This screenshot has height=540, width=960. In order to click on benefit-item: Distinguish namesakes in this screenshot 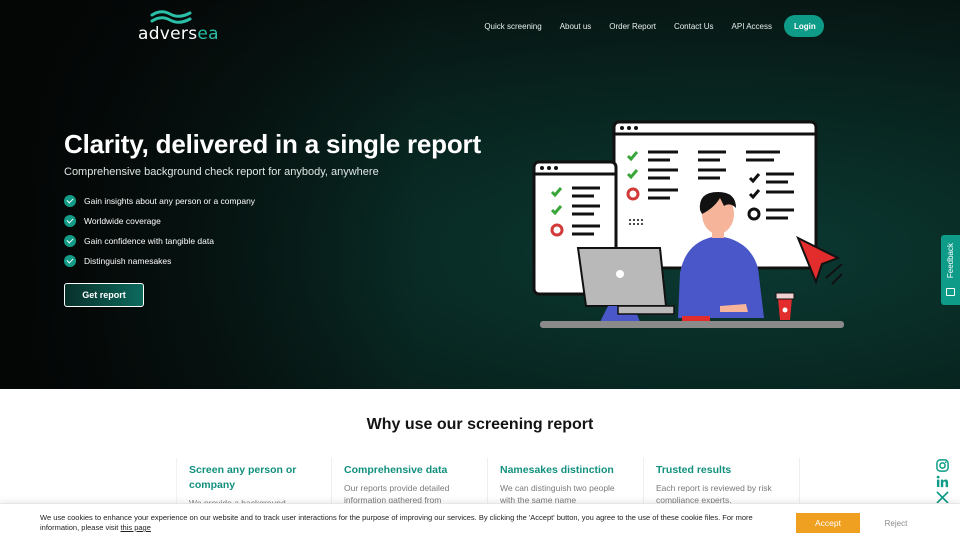, I will do `click(159, 261)`.